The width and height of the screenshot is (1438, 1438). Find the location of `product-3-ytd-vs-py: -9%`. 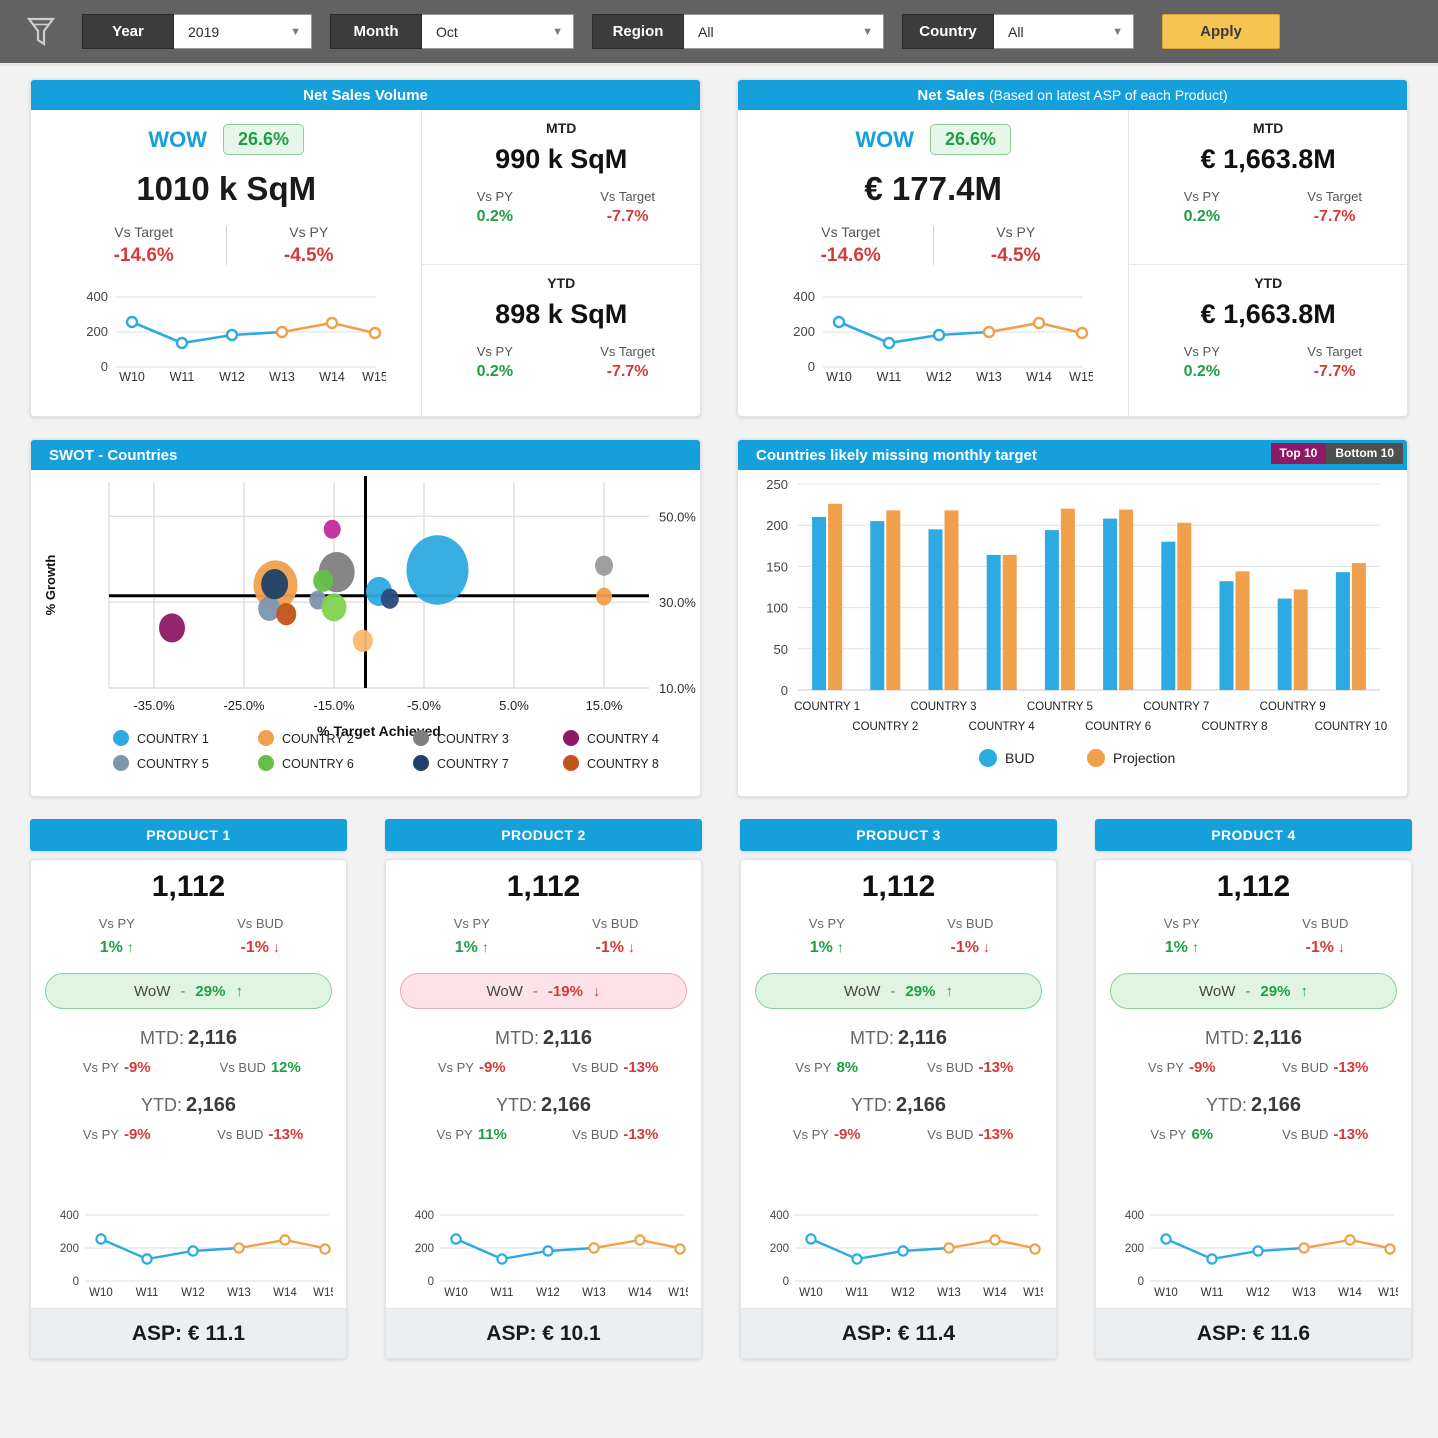

product-3-ytd-vs-py: -9% is located at coordinates (847, 1134).